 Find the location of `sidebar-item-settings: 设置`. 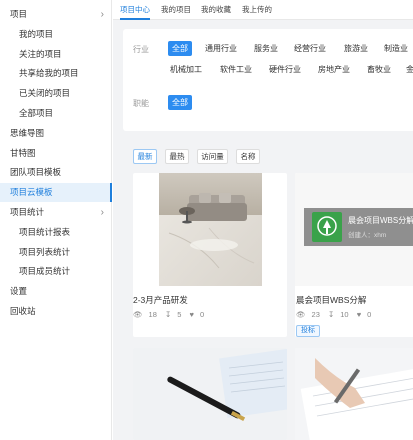

sidebar-item-settings: 设置 is located at coordinates (56, 291).